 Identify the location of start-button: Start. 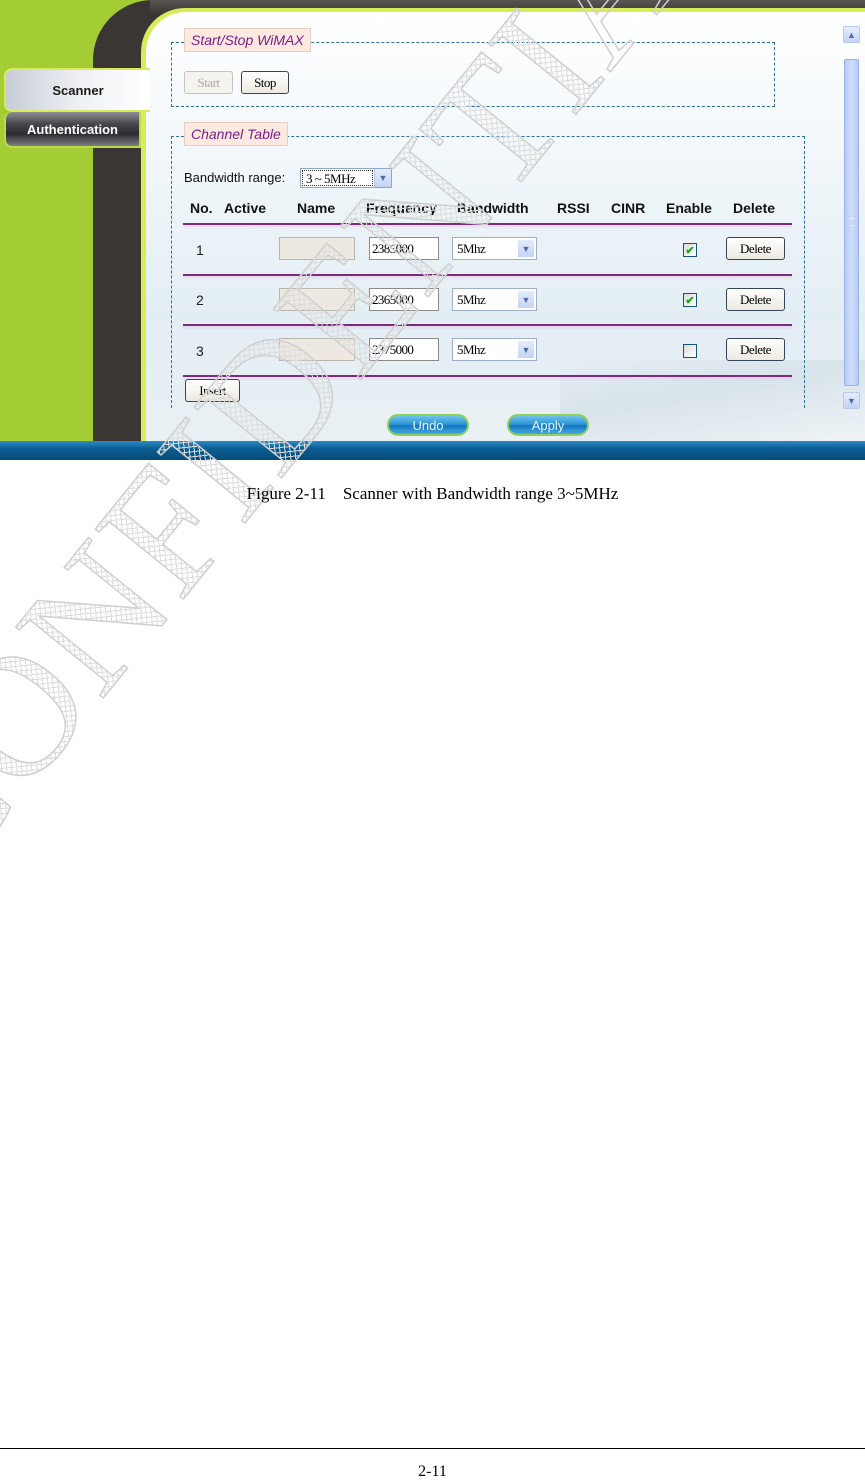
(208, 82).